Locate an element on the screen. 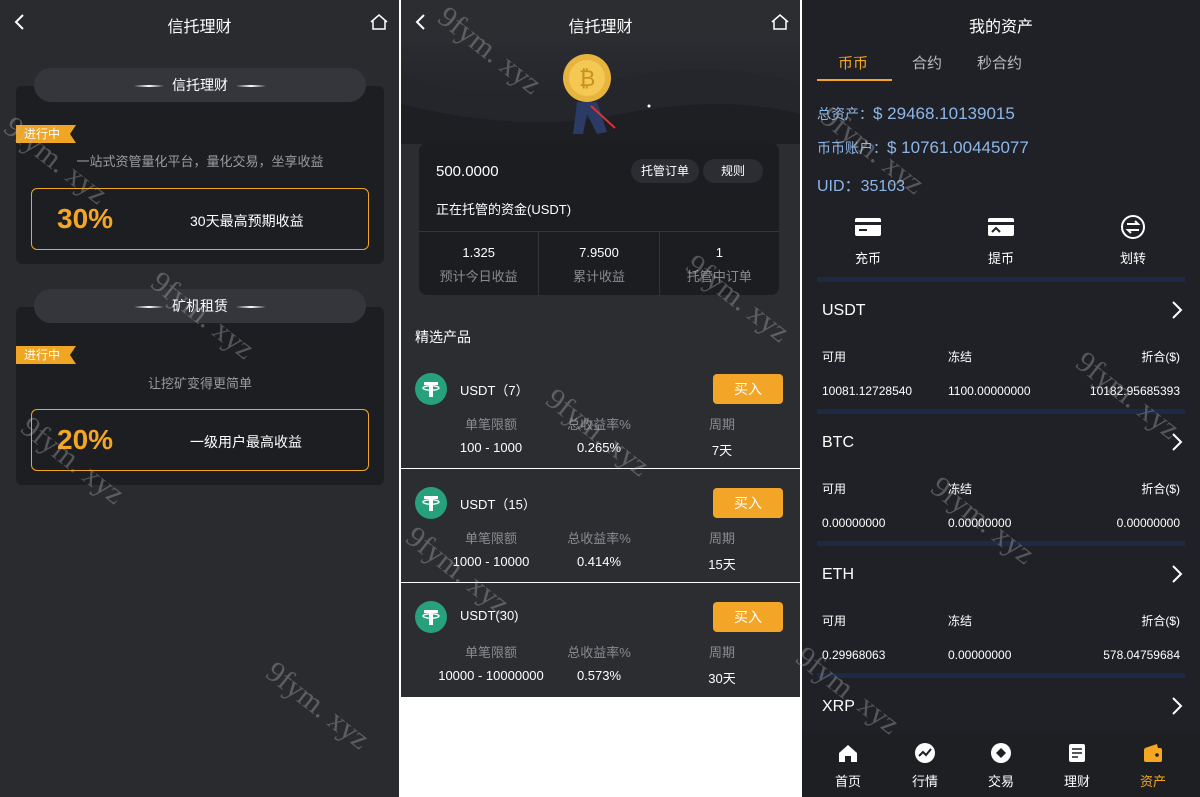  stat-value: 7.9500 is located at coordinates (599, 252).